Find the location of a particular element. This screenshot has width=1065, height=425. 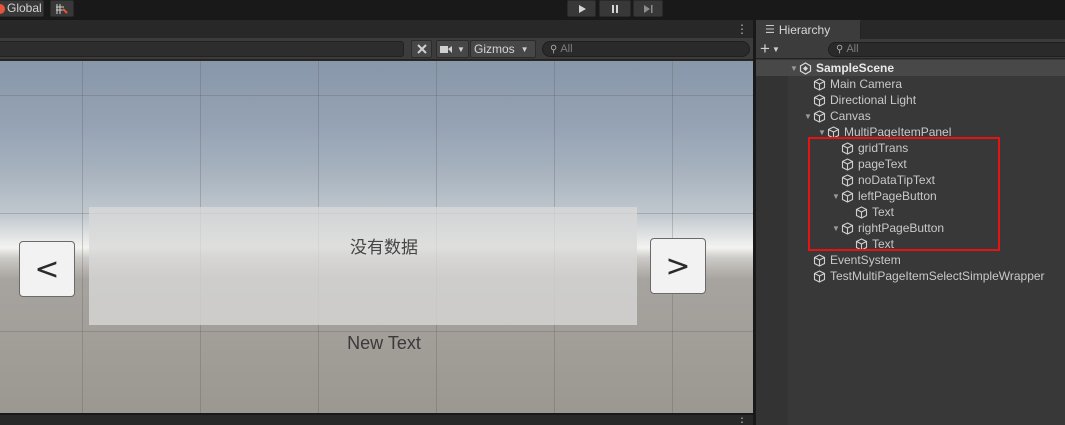

scene-toolbar: ▼ Gizmos ▼ ⚲ All is located at coordinates (376, 49).